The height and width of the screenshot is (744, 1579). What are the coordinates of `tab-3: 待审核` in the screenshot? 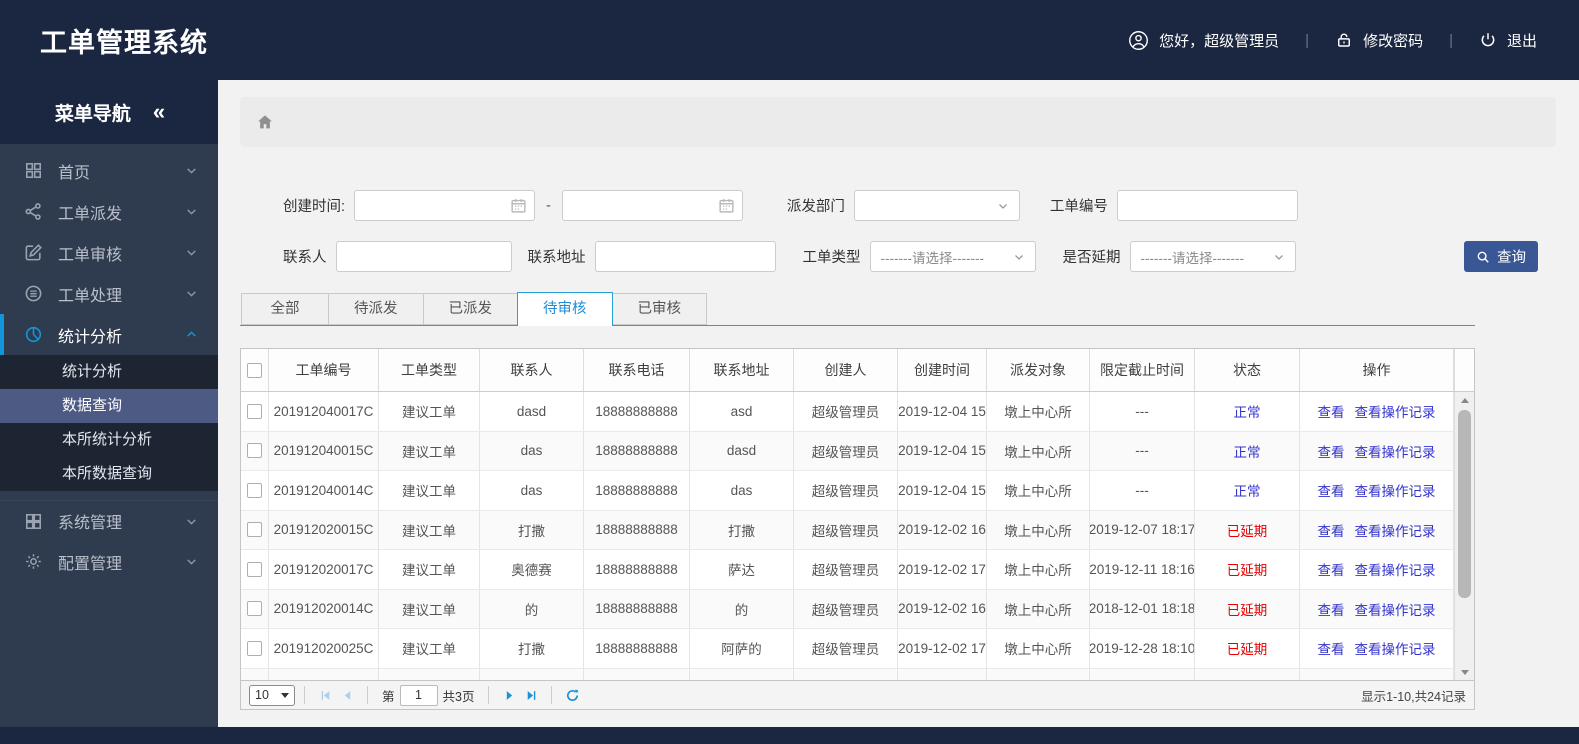 It's located at (565, 309).